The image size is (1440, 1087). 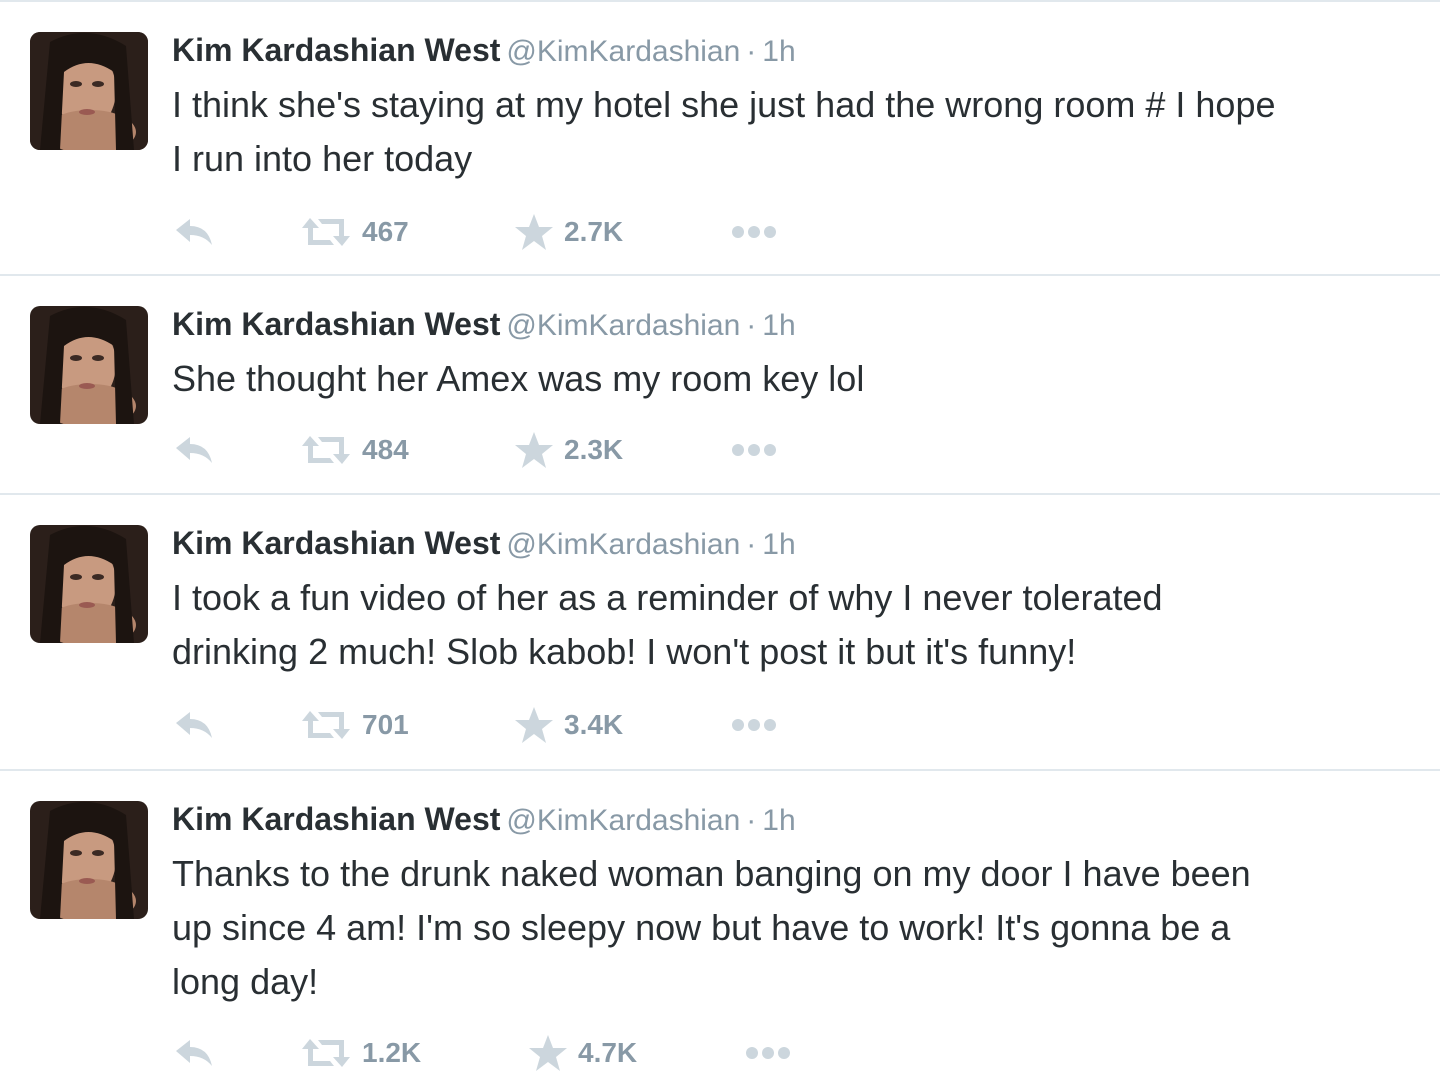 I want to click on retweet-button: 1.2K, so click(x=360, y=1053).